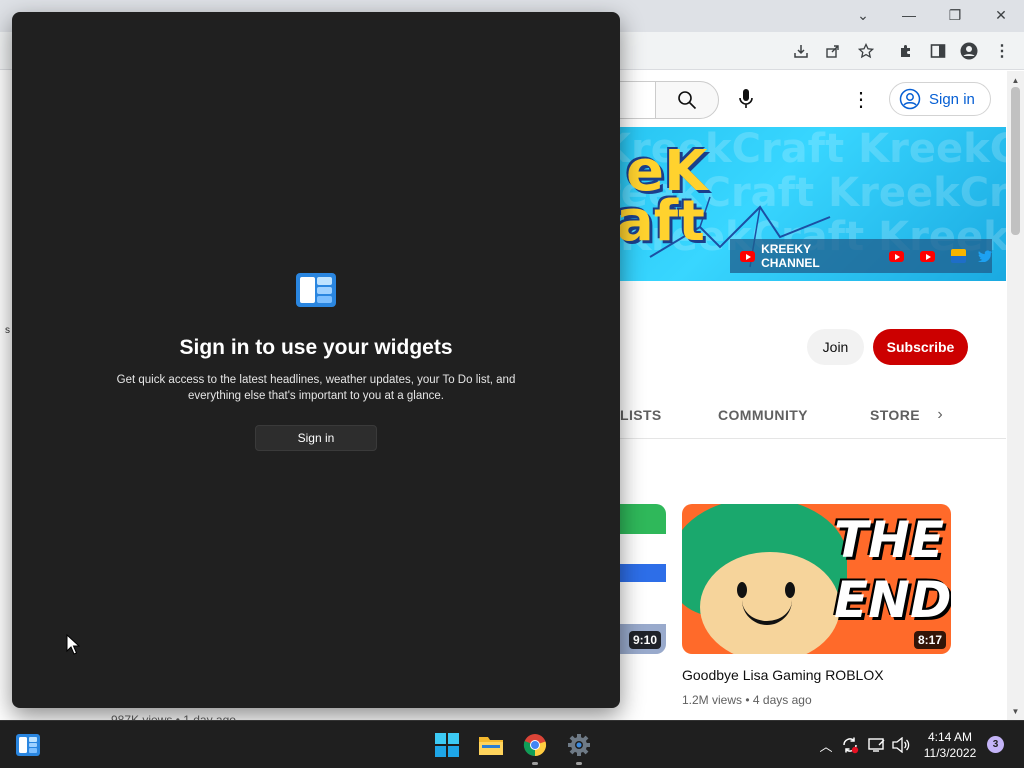 This screenshot has width=1024, height=768. What do you see at coordinates (929, 640) in the screenshot?
I see `video-duration: 8:17` at bounding box center [929, 640].